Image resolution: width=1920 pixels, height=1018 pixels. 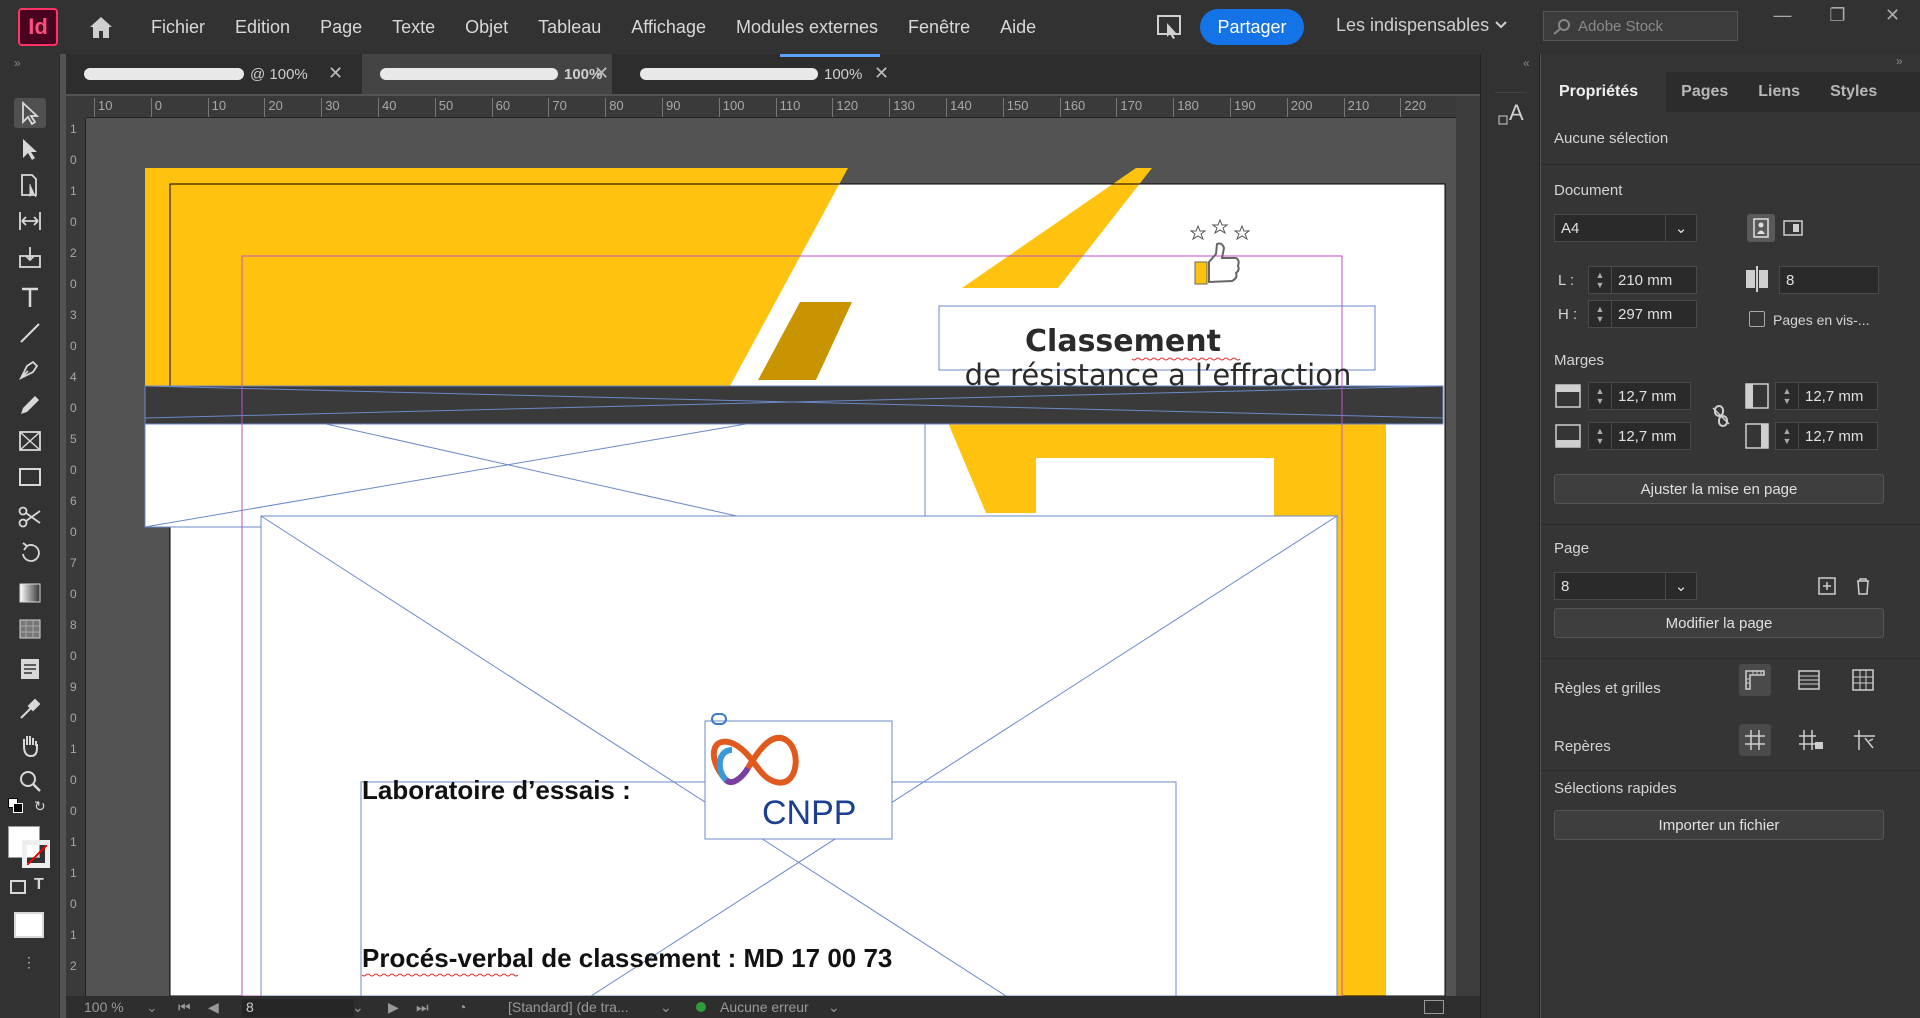 I want to click on profile-dropdown-icon: ⌄, so click(x=666, y=1007).